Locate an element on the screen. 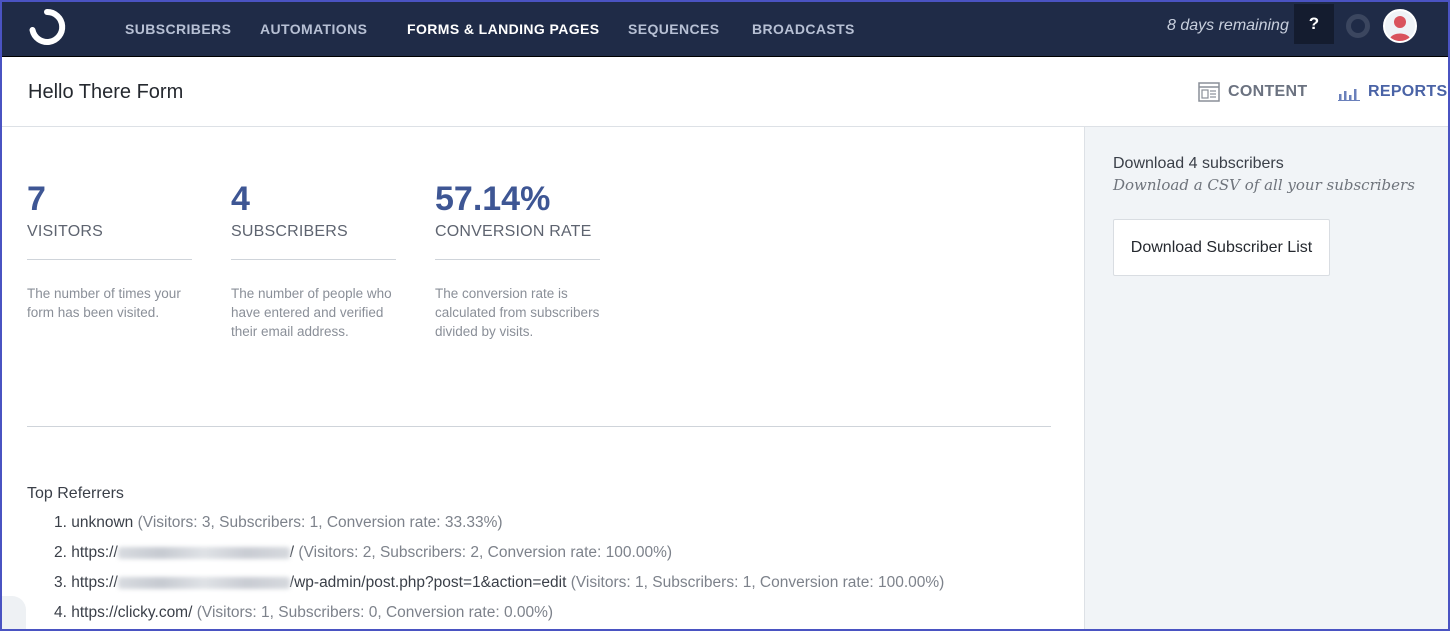 The width and height of the screenshot is (1450, 631). trial-remaining-text: 8 days remaining is located at coordinates (1228, 25).